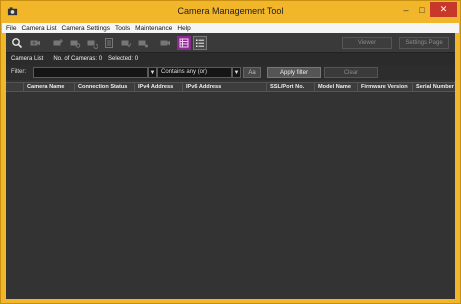  I want to click on clear-button: Clear, so click(351, 72).